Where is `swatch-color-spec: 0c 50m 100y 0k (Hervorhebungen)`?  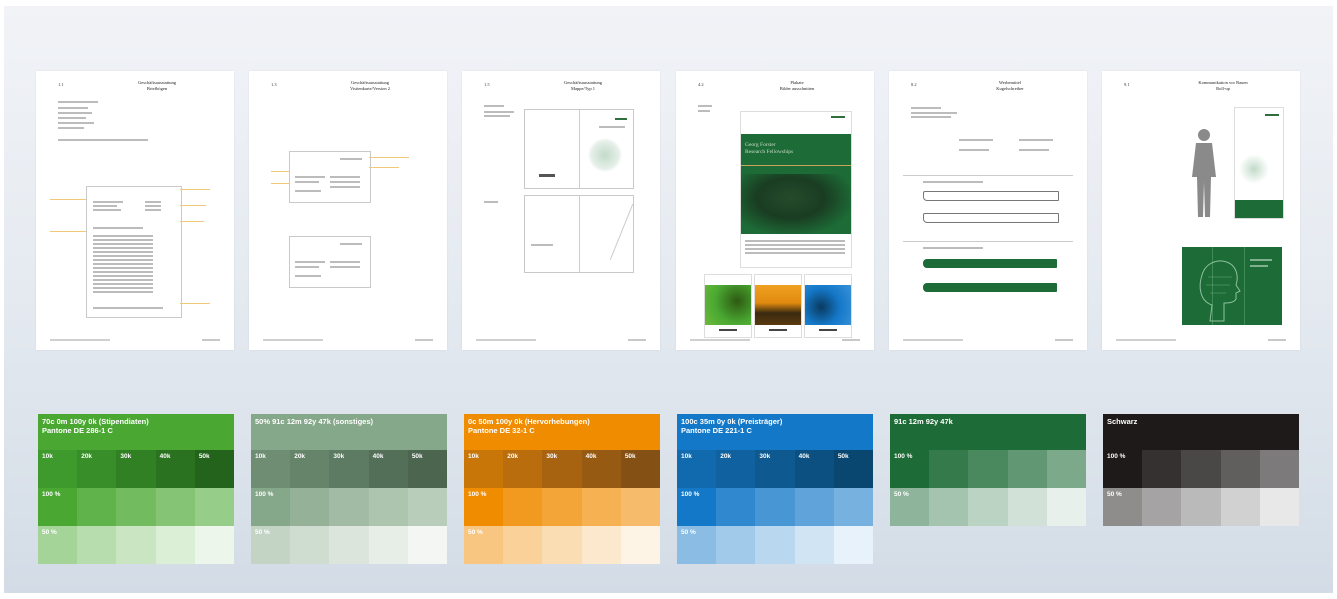 swatch-color-spec: 0c 50m 100y 0k (Hervorhebungen) is located at coordinates (529, 421).